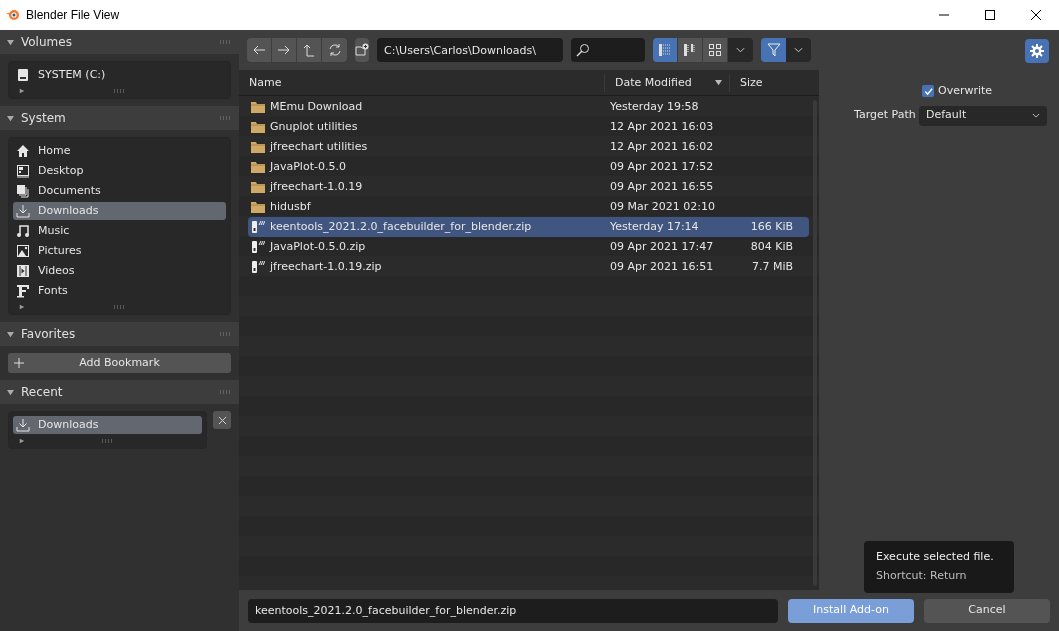  I want to click on back-arrow-button, so click(259, 50).